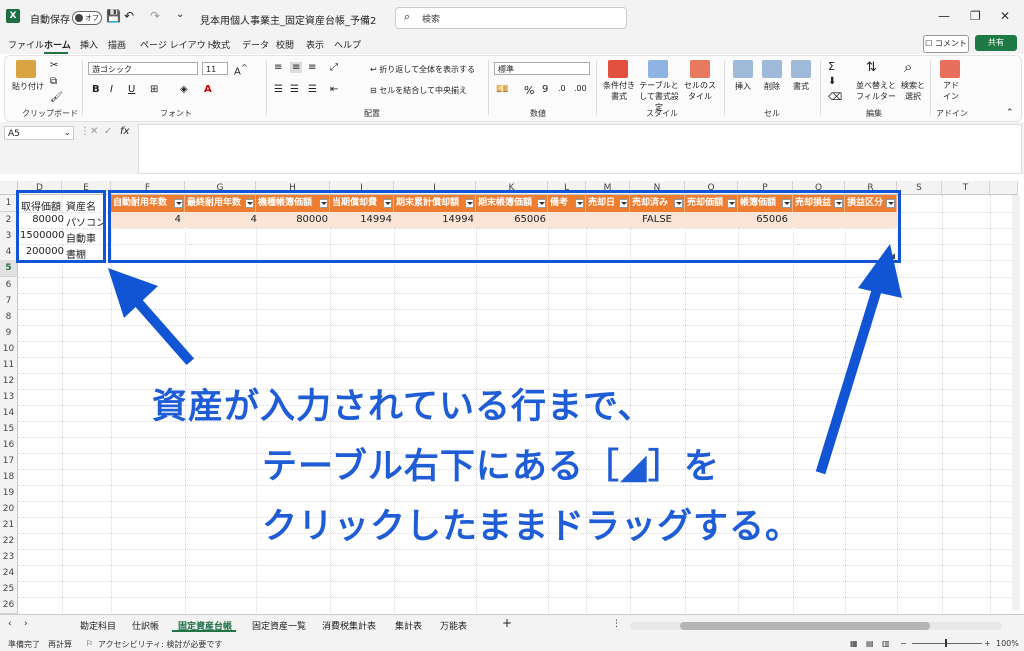 This screenshot has height=651, width=1024. What do you see at coordinates (616, 624) in the screenshot?
I see `more-tabs-icon: ⋮` at bounding box center [616, 624].